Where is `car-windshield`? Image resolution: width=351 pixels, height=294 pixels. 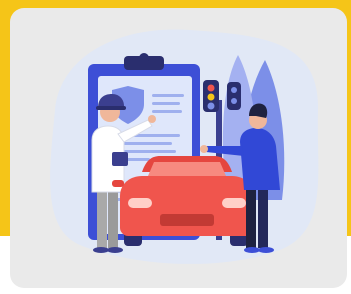 car-windshield is located at coordinates (187, 169).